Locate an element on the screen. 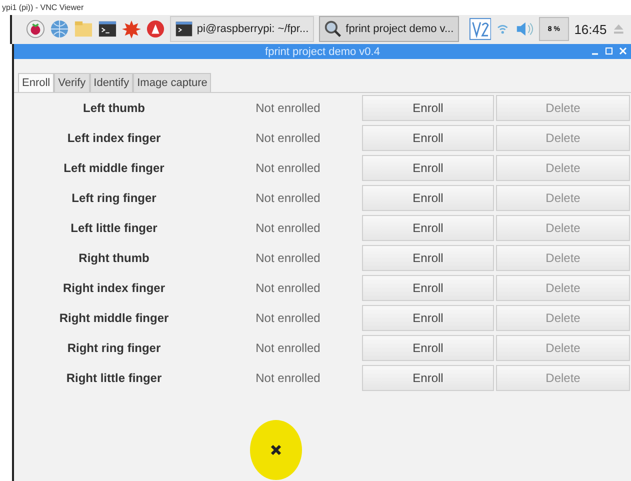  tab: Image capture is located at coordinates (172, 82).